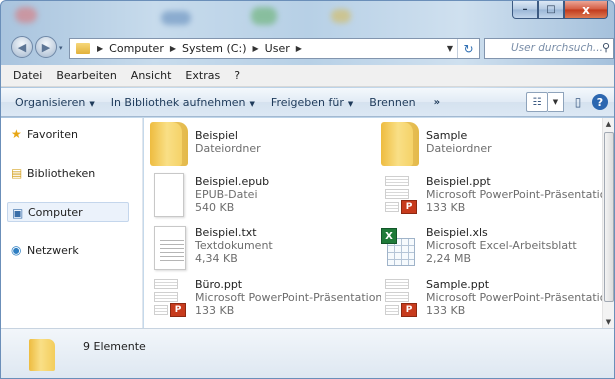 The height and width of the screenshot is (379, 615). What do you see at coordinates (27, 75) in the screenshot?
I see `menu-datei: Datei` at bounding box center [27, 75].